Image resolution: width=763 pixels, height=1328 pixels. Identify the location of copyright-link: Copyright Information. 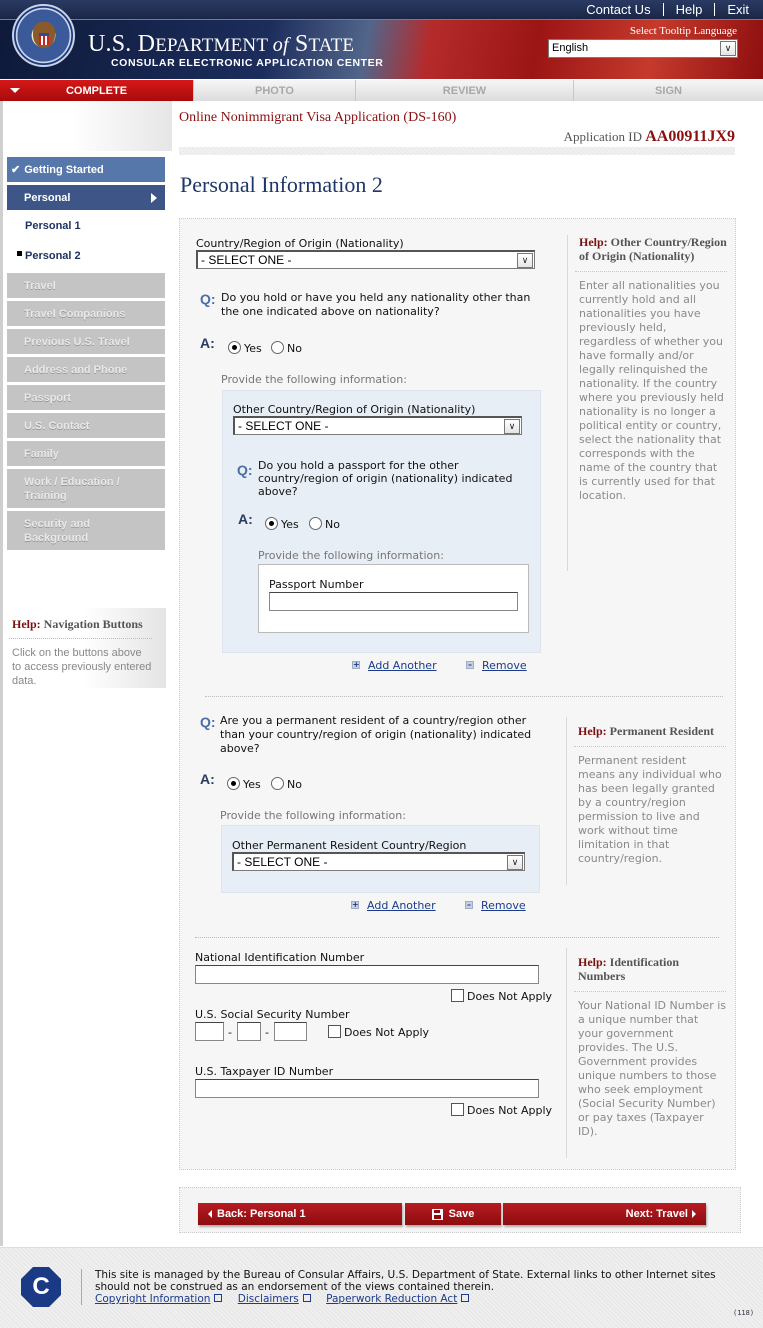
(152, 1299).